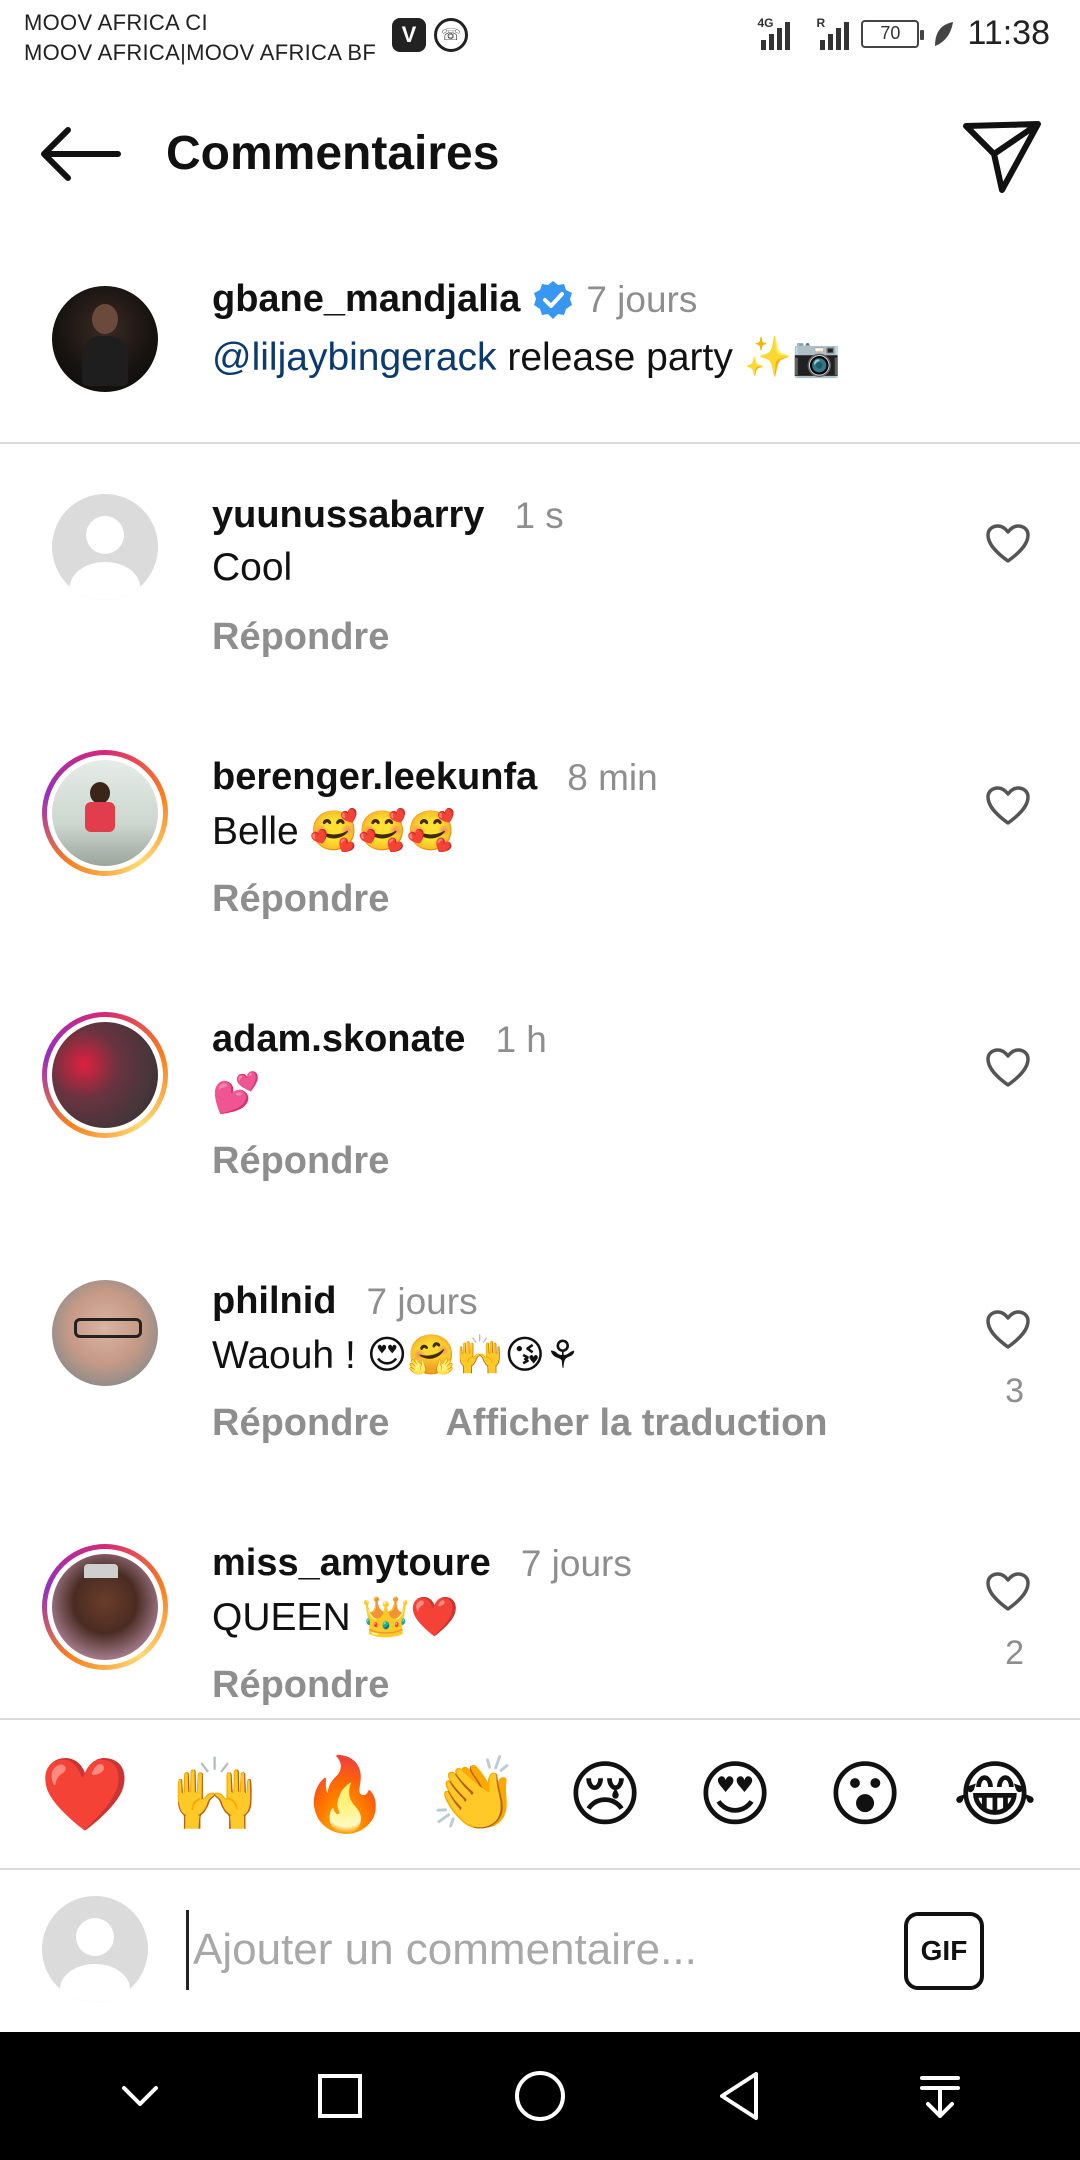 This screenshot has height=2160, width=1080. I want to click on pull-down-icon, so click(940, 2096).